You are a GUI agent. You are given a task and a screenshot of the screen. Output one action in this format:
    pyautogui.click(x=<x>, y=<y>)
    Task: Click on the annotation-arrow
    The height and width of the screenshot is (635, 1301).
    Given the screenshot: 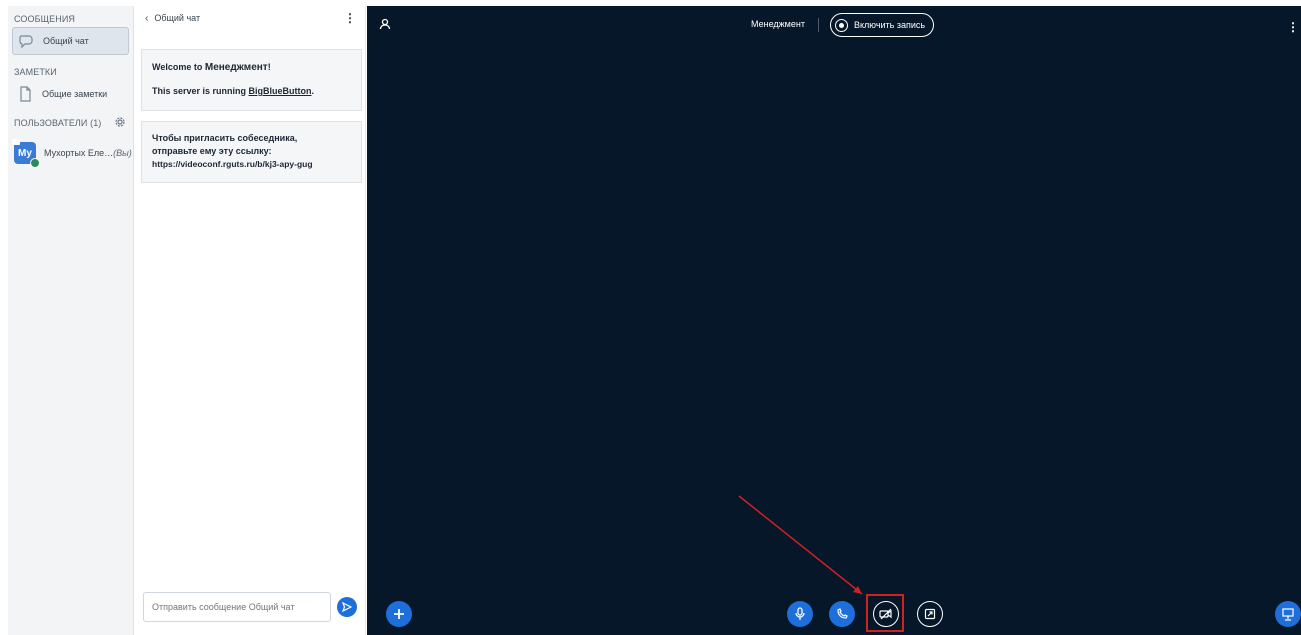 What is the action you would take?
    pyautogui.click(x=800, y=545)
    